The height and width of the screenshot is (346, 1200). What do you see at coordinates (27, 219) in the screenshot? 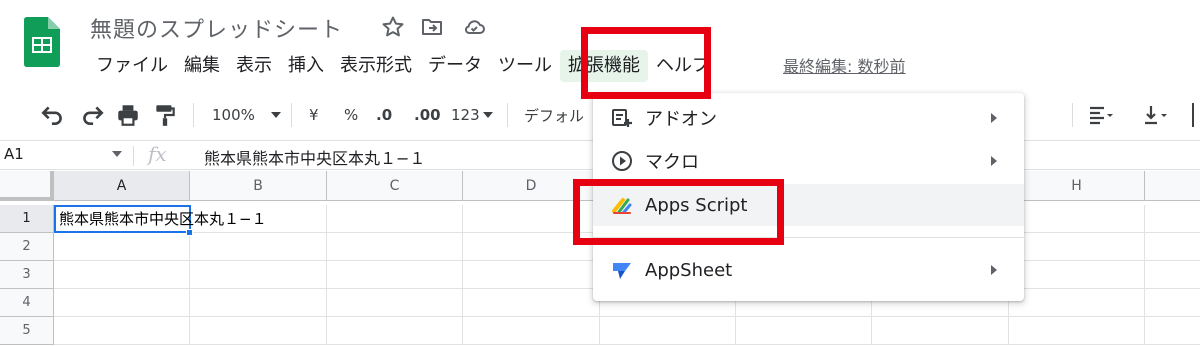
I see `row-header-1: 1` at bounding box center [27, 219].